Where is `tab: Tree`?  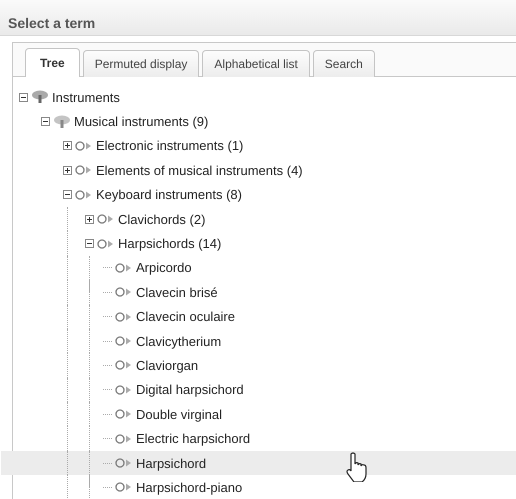 tab: Tree is located at coordinates (52, 62).